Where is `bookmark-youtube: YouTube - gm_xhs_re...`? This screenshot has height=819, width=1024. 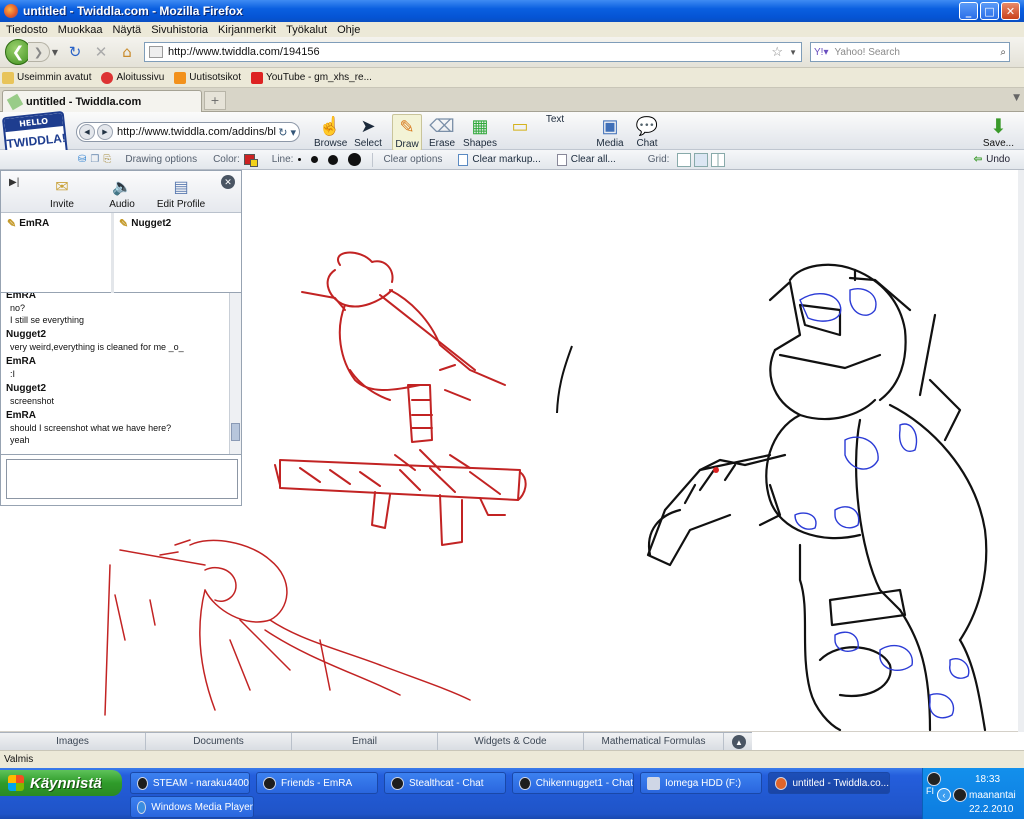
bookmark-youtube: YouTube - gm_xhs_re... is located at coordinates (311, 77).